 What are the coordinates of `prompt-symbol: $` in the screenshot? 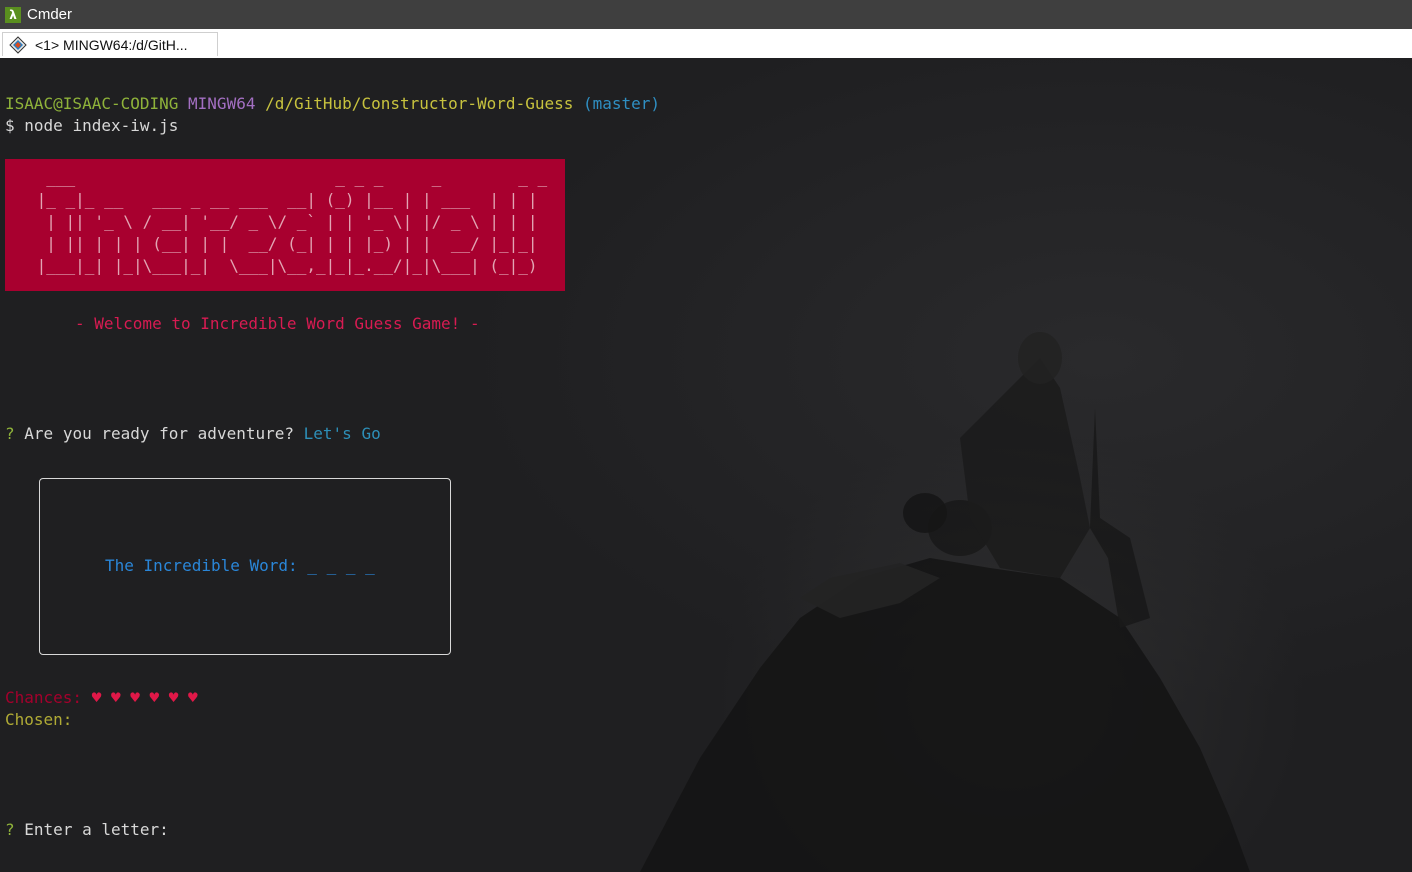 It's located at (10, 125).